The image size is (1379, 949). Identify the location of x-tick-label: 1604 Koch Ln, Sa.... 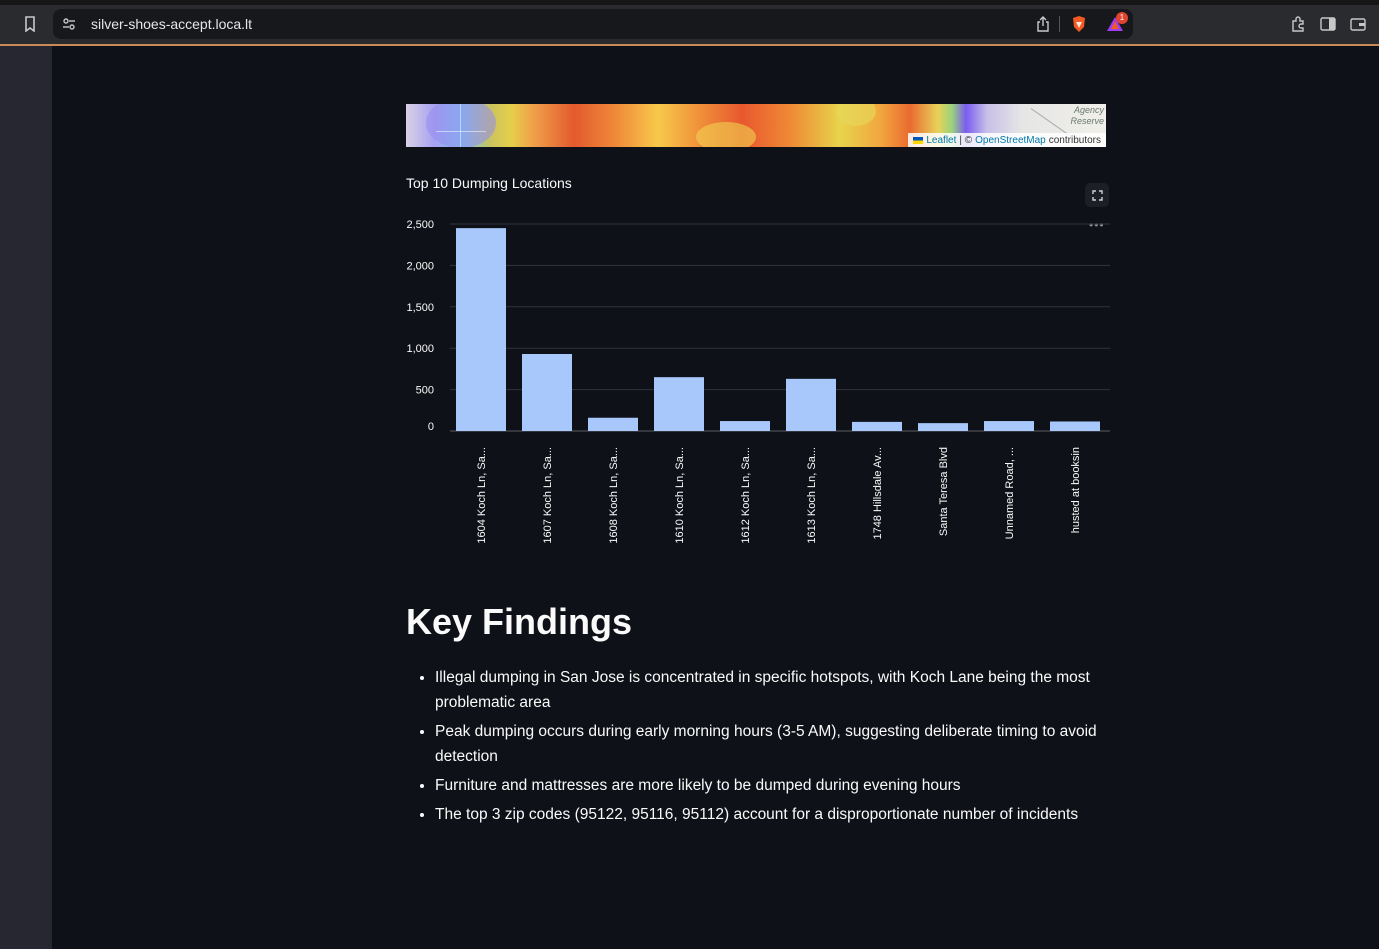
(482, 495).